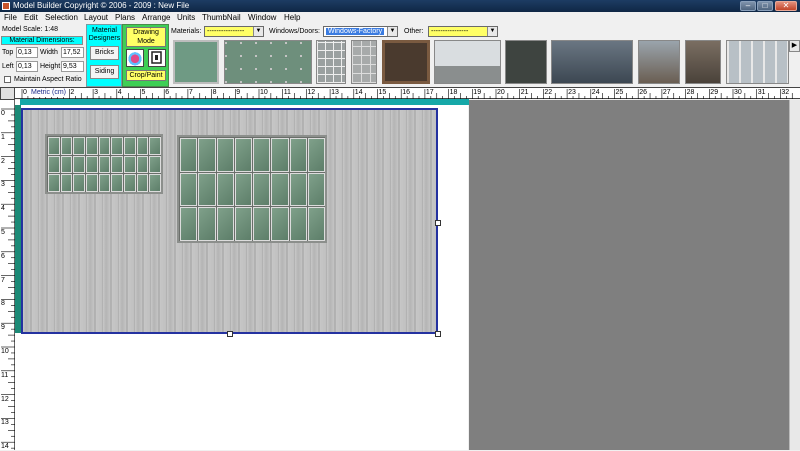 The height and width of the screenshot is (451, 800). What do you see at coordinates (146, 37) in the screenshot?
I see `drawing-mode-button: Drawing Mode` at bounding box center [146, 37].